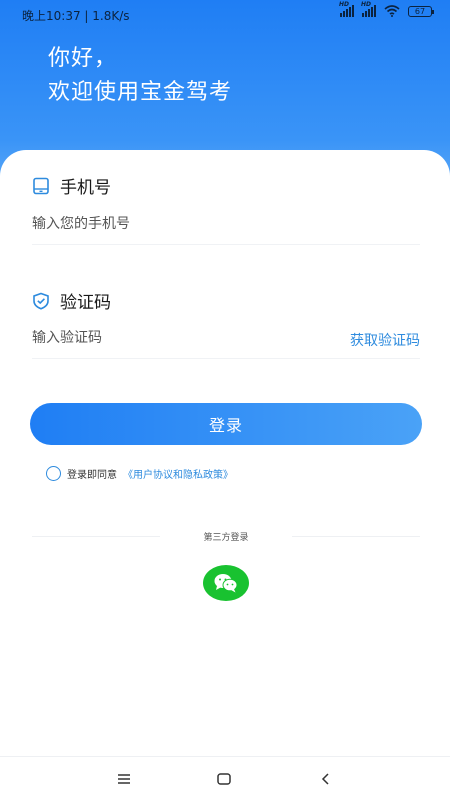  What do you see at coordinates (226, 358) in the screenshot?
I see `code-divider` at bounding box center [226, 358].